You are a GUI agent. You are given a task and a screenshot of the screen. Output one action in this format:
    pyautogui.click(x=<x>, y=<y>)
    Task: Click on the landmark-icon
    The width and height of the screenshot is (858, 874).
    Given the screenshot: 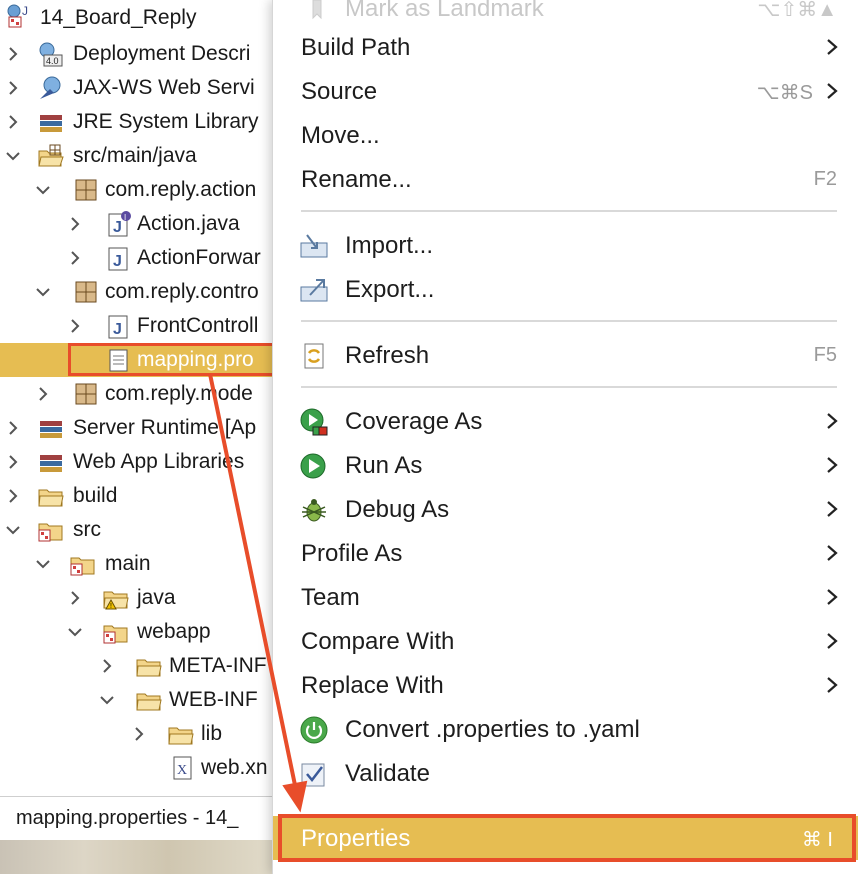 What is the action you would take?
    pyautogui.click(x=320, y=13)
    